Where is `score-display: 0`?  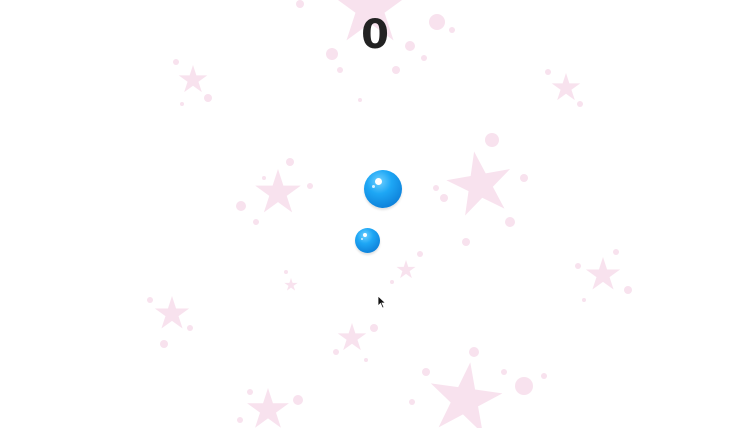 score-display: 0 is located at coordinates (375, 35).